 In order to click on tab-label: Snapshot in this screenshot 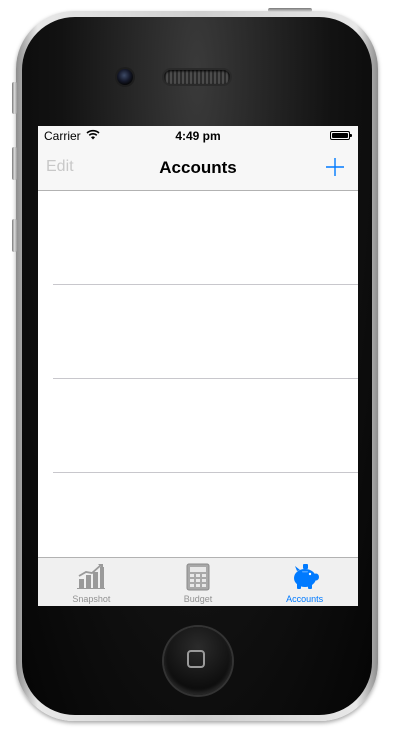, I will do `click(91, 599)`.